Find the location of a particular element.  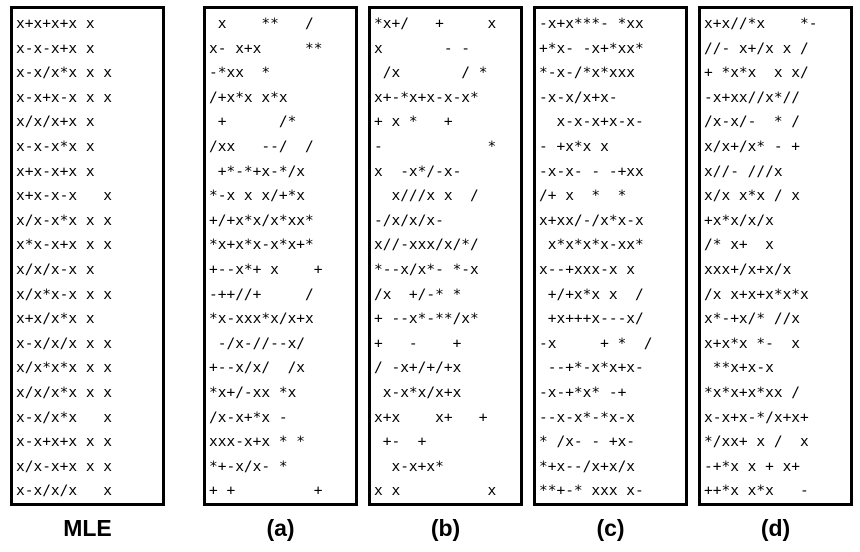

symbol-row: + *x*x x x/ is located at coordinates (756, 73).